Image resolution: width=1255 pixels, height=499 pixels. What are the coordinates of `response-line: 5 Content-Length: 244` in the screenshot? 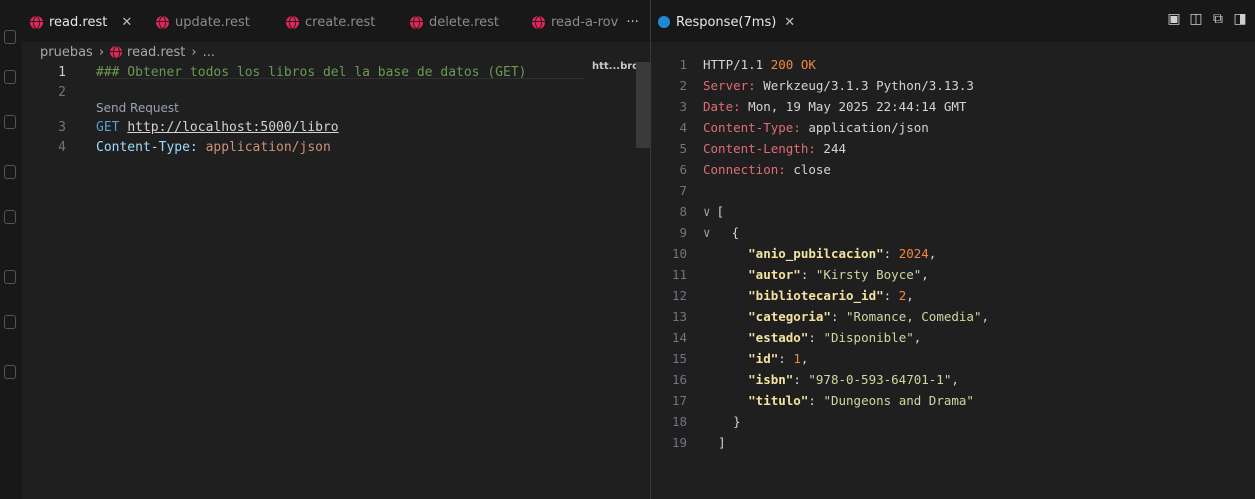 It's located at (748, 148).